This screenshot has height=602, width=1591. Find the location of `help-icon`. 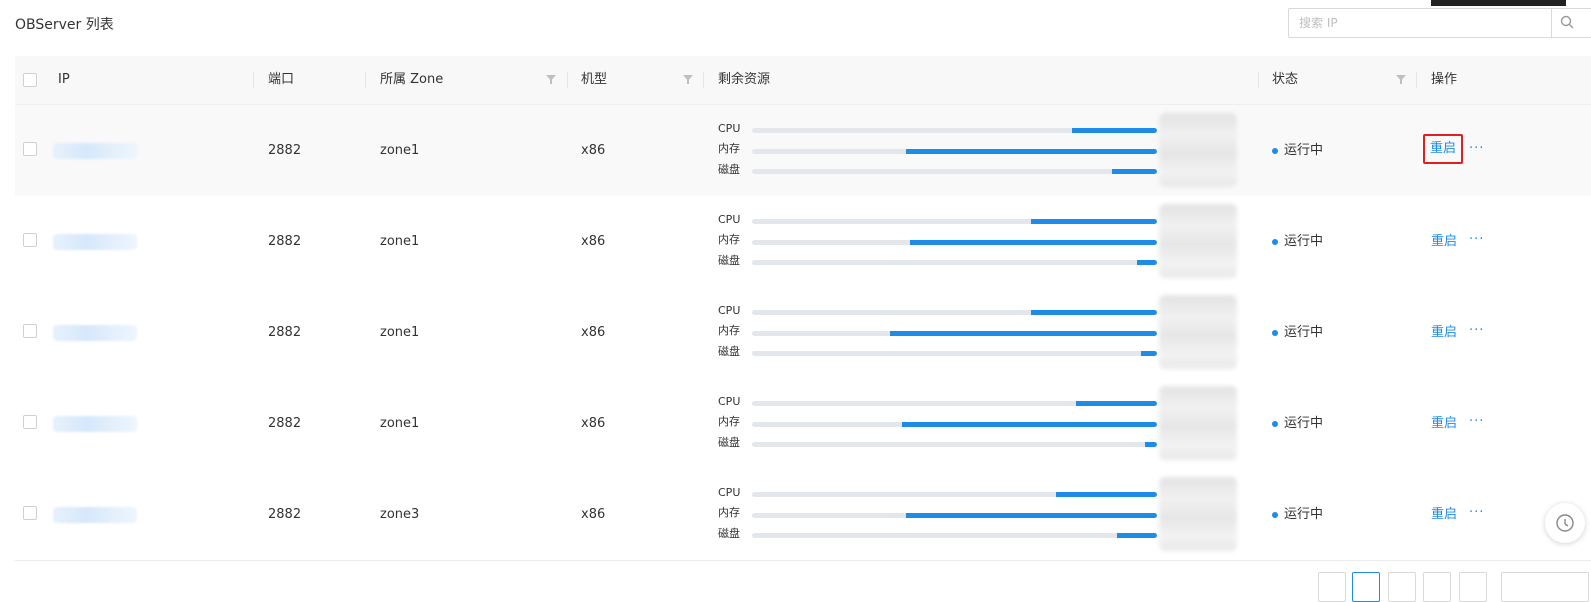

help-icon is located at coordinates (1565, 523).